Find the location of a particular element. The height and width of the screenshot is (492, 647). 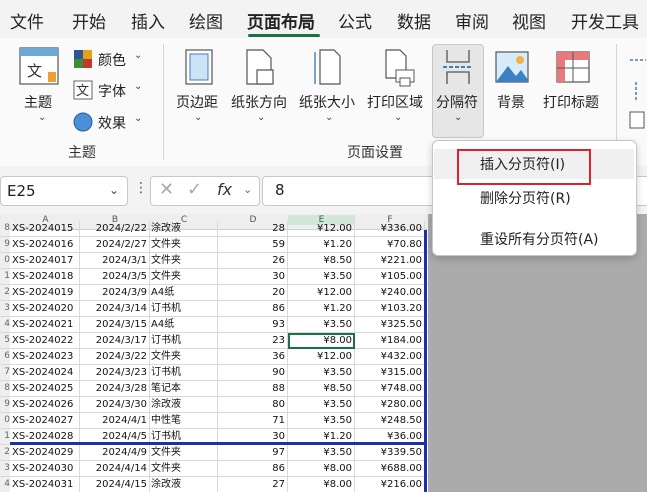

cell-order-id: XS-2024018 is located at coordinates (45, 276).